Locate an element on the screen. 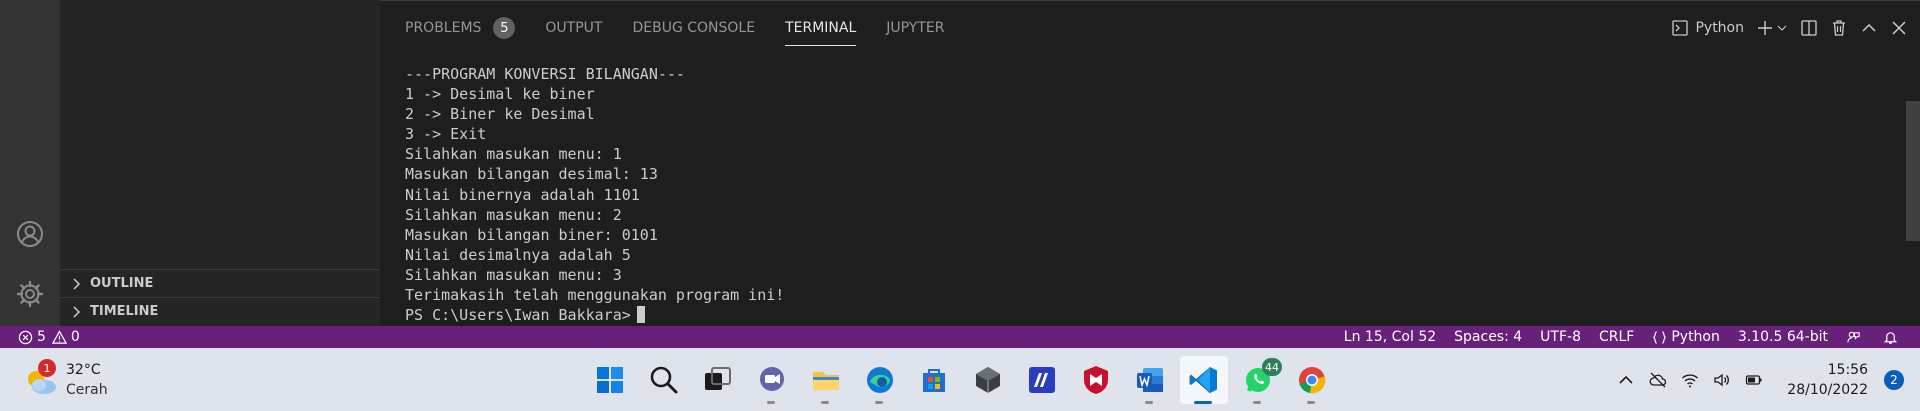 The width and height of the screenshot is (1920, 411). end-of-line: CRLF is located at coordinates (1616, 337).